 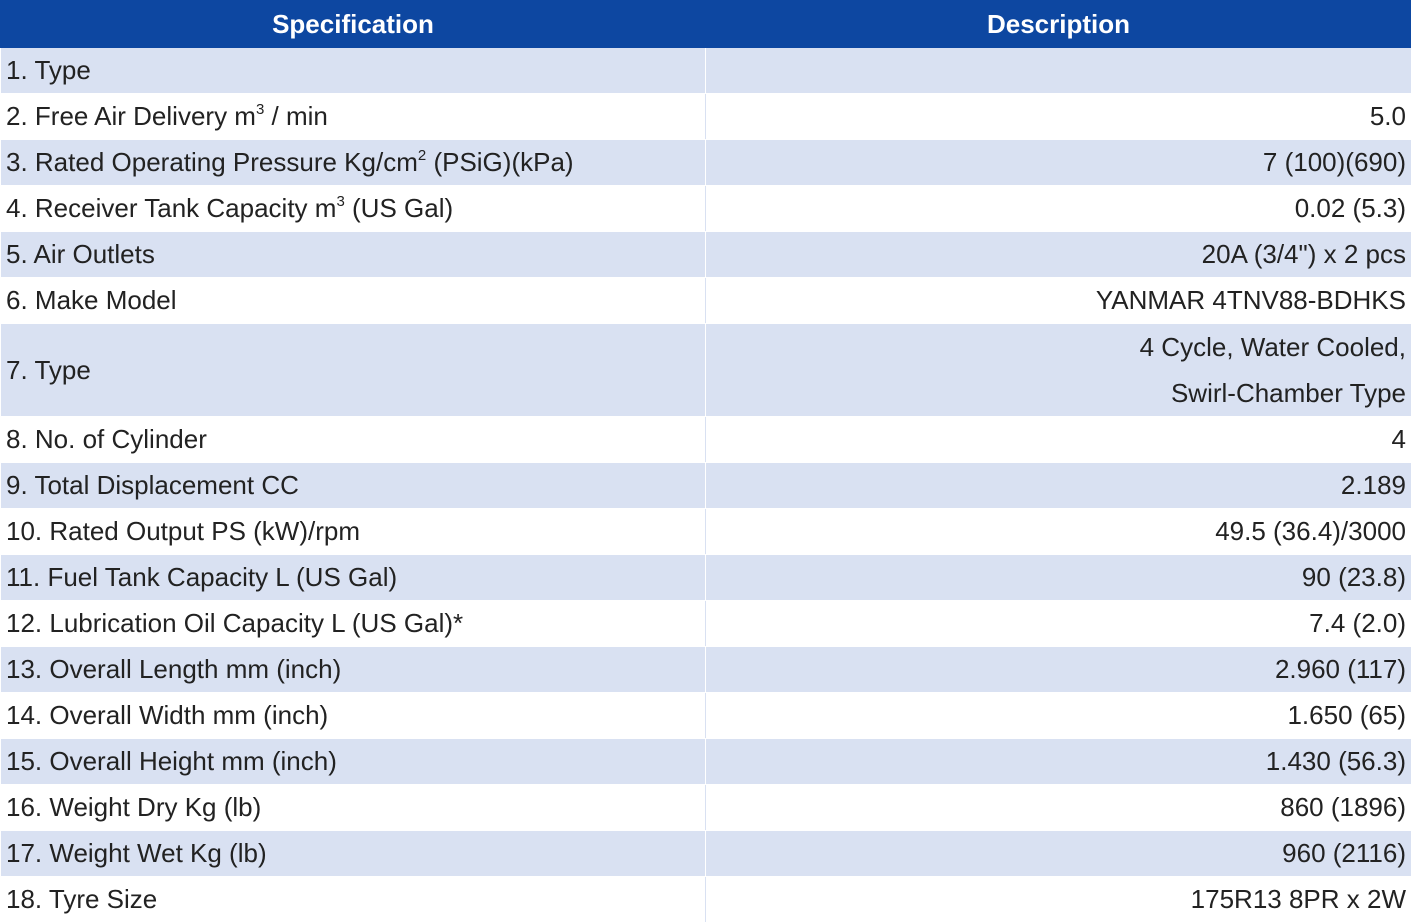 I want to click on table-row: 17. Weight Wet Kg (lb) 960 (2116), so click(x=706, y=854).